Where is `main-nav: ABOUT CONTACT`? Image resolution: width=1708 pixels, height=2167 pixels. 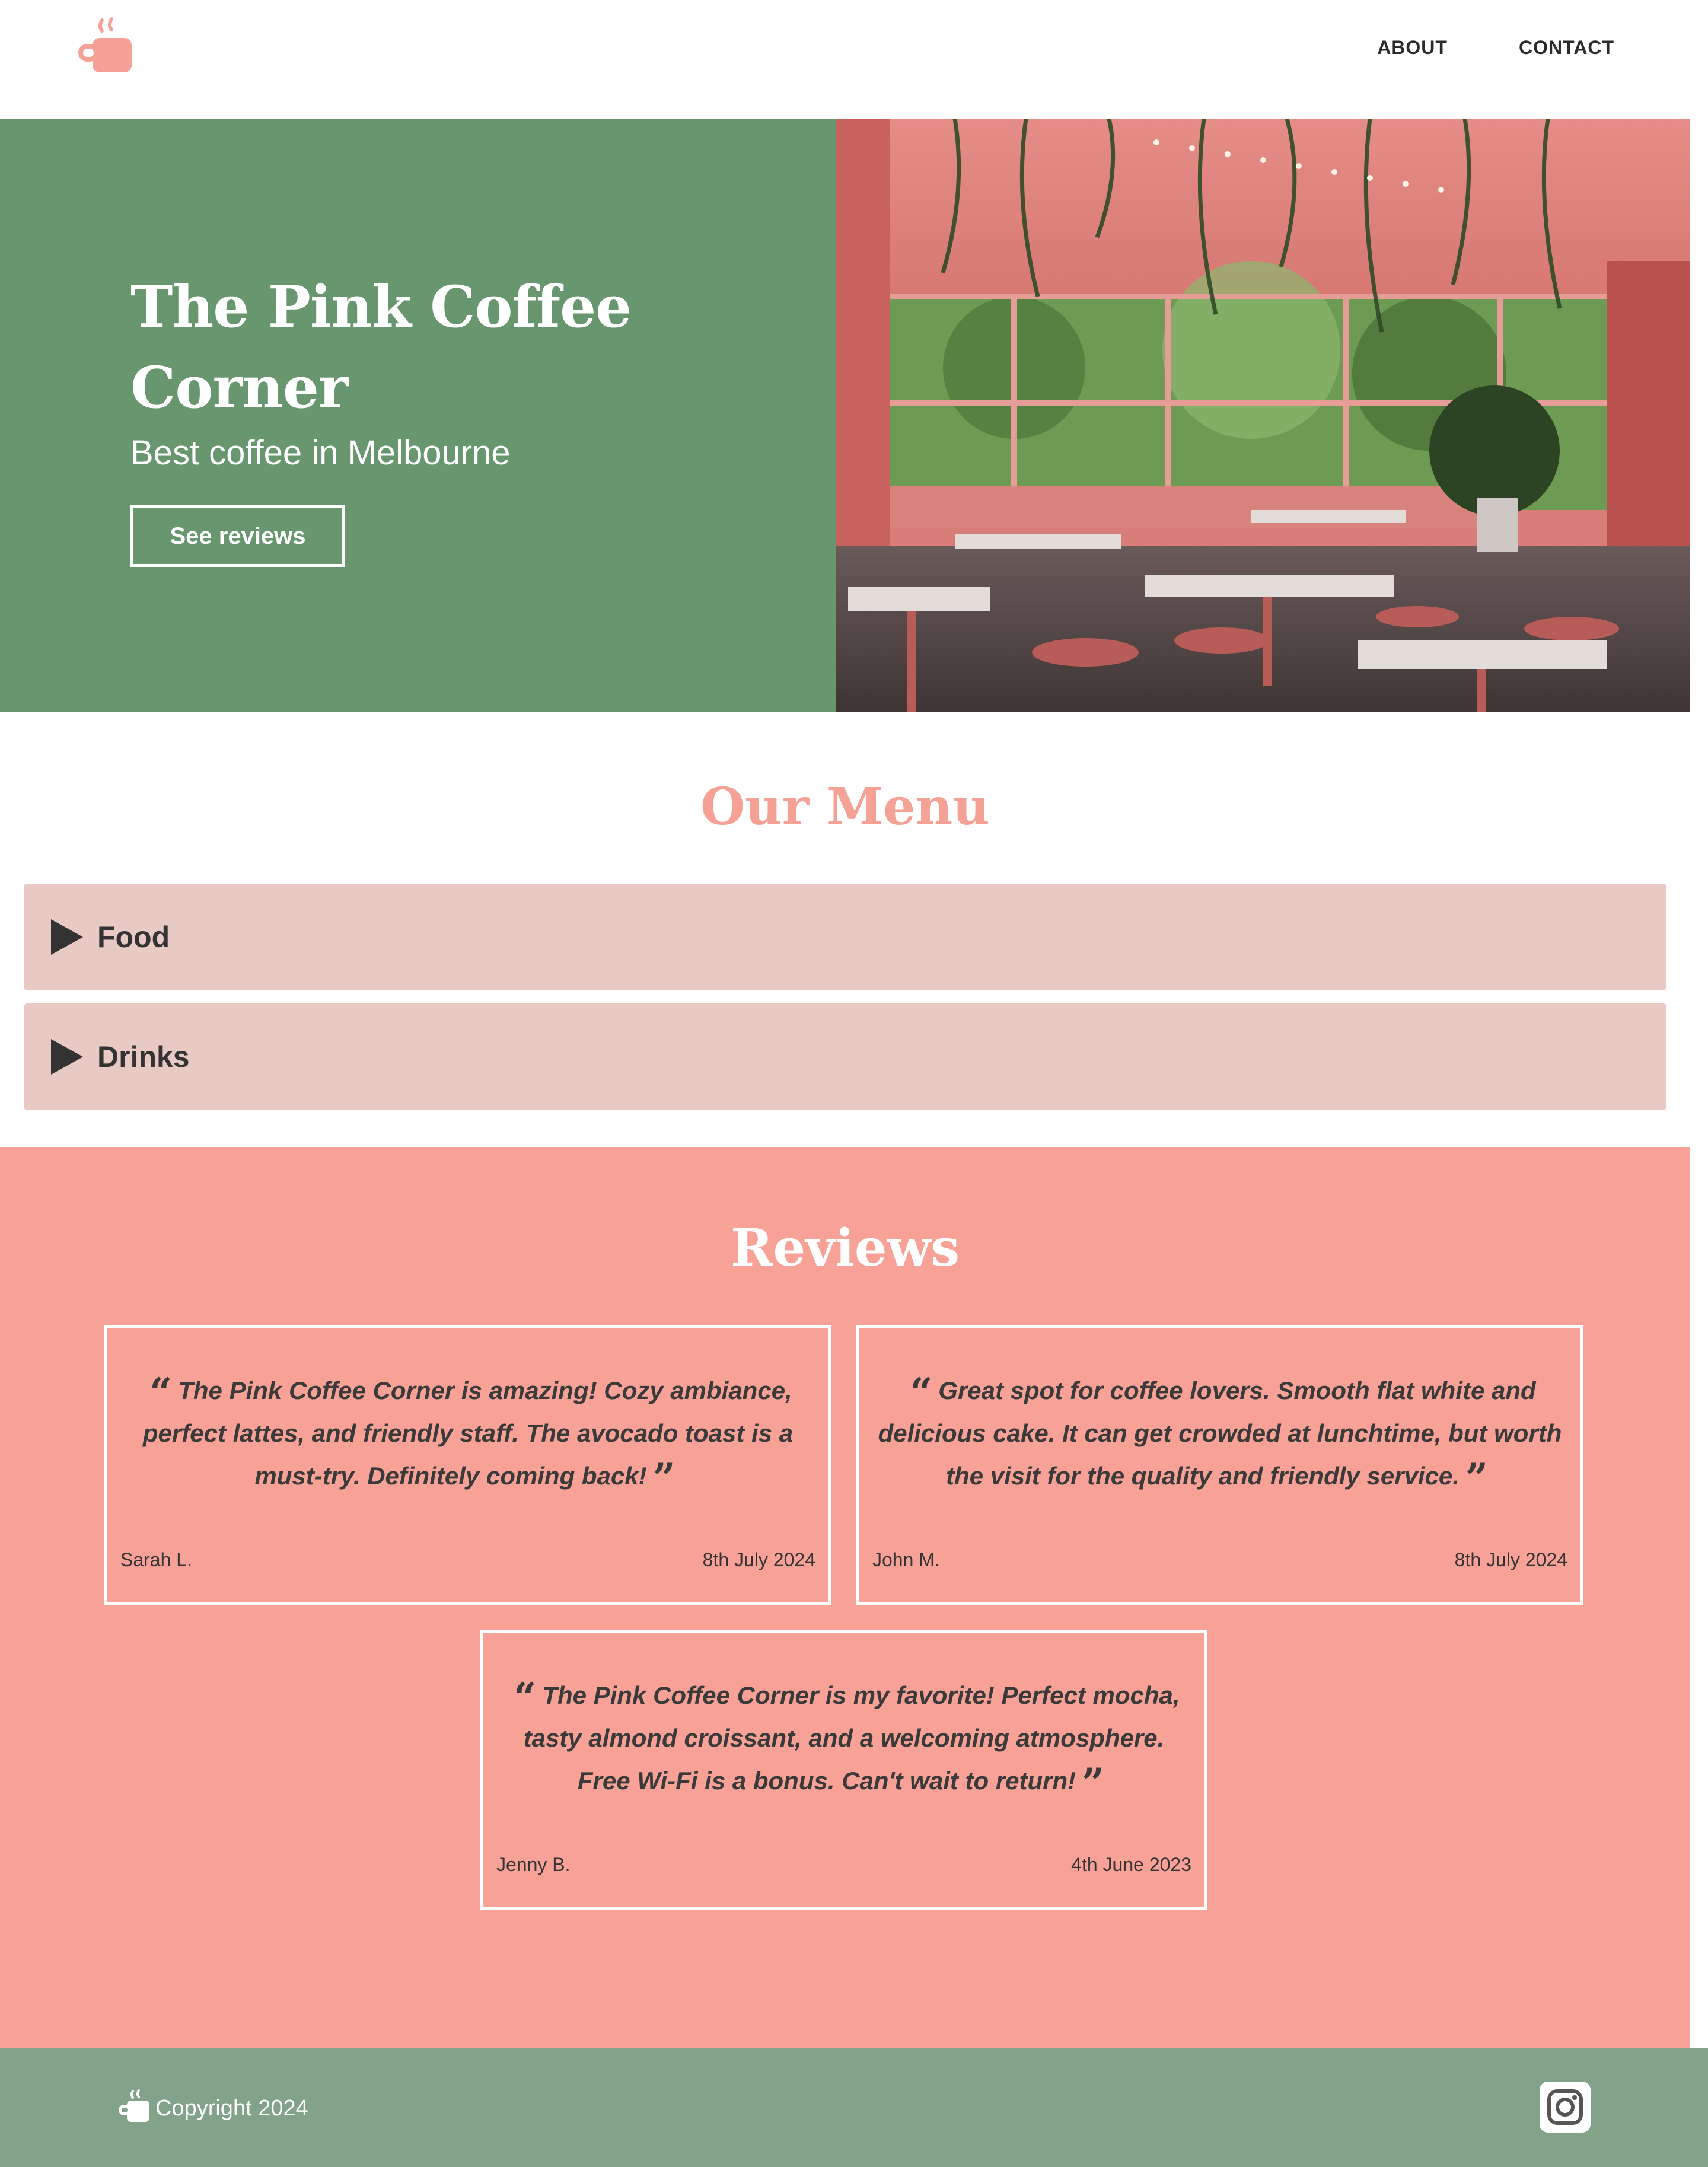 main-nav: ABOUT CONTACT is located at coordinates (1478, 48).